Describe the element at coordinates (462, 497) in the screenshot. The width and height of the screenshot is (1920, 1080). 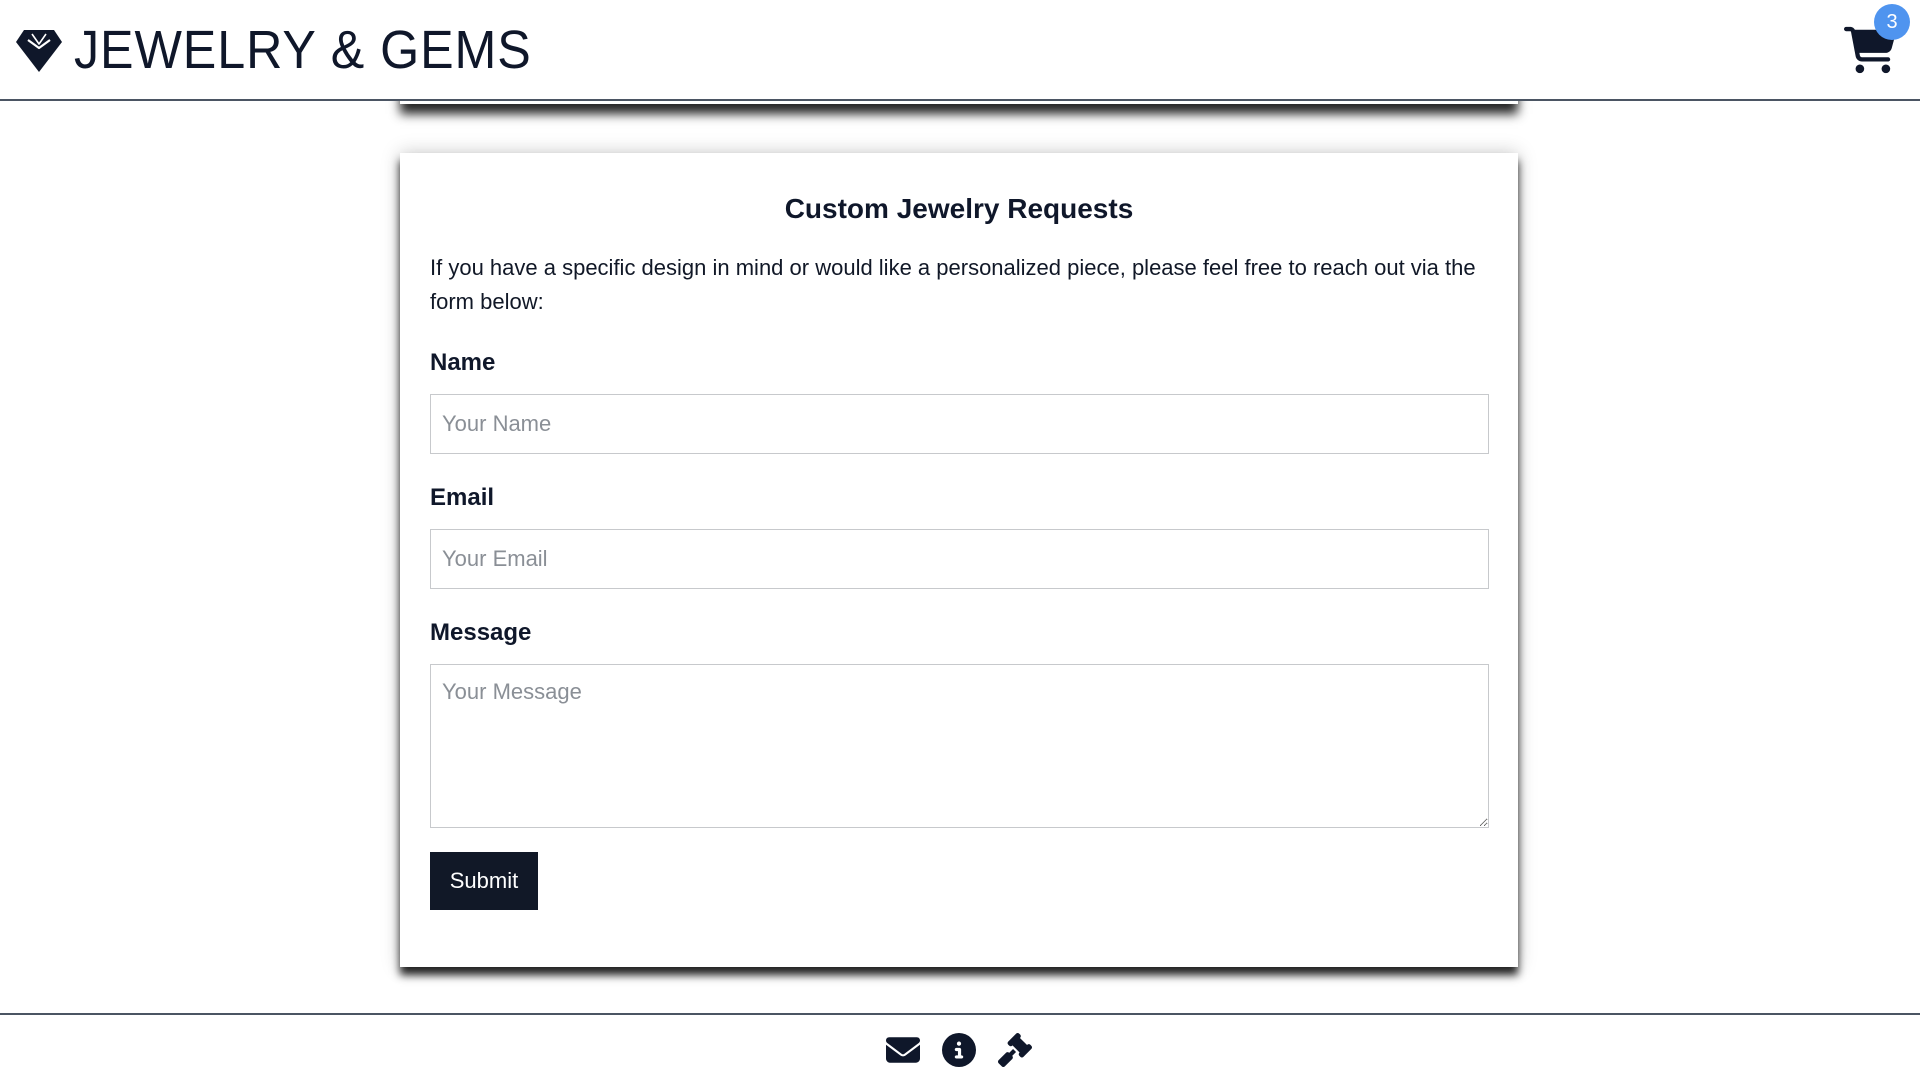
I see `email-label: Email` at that location.